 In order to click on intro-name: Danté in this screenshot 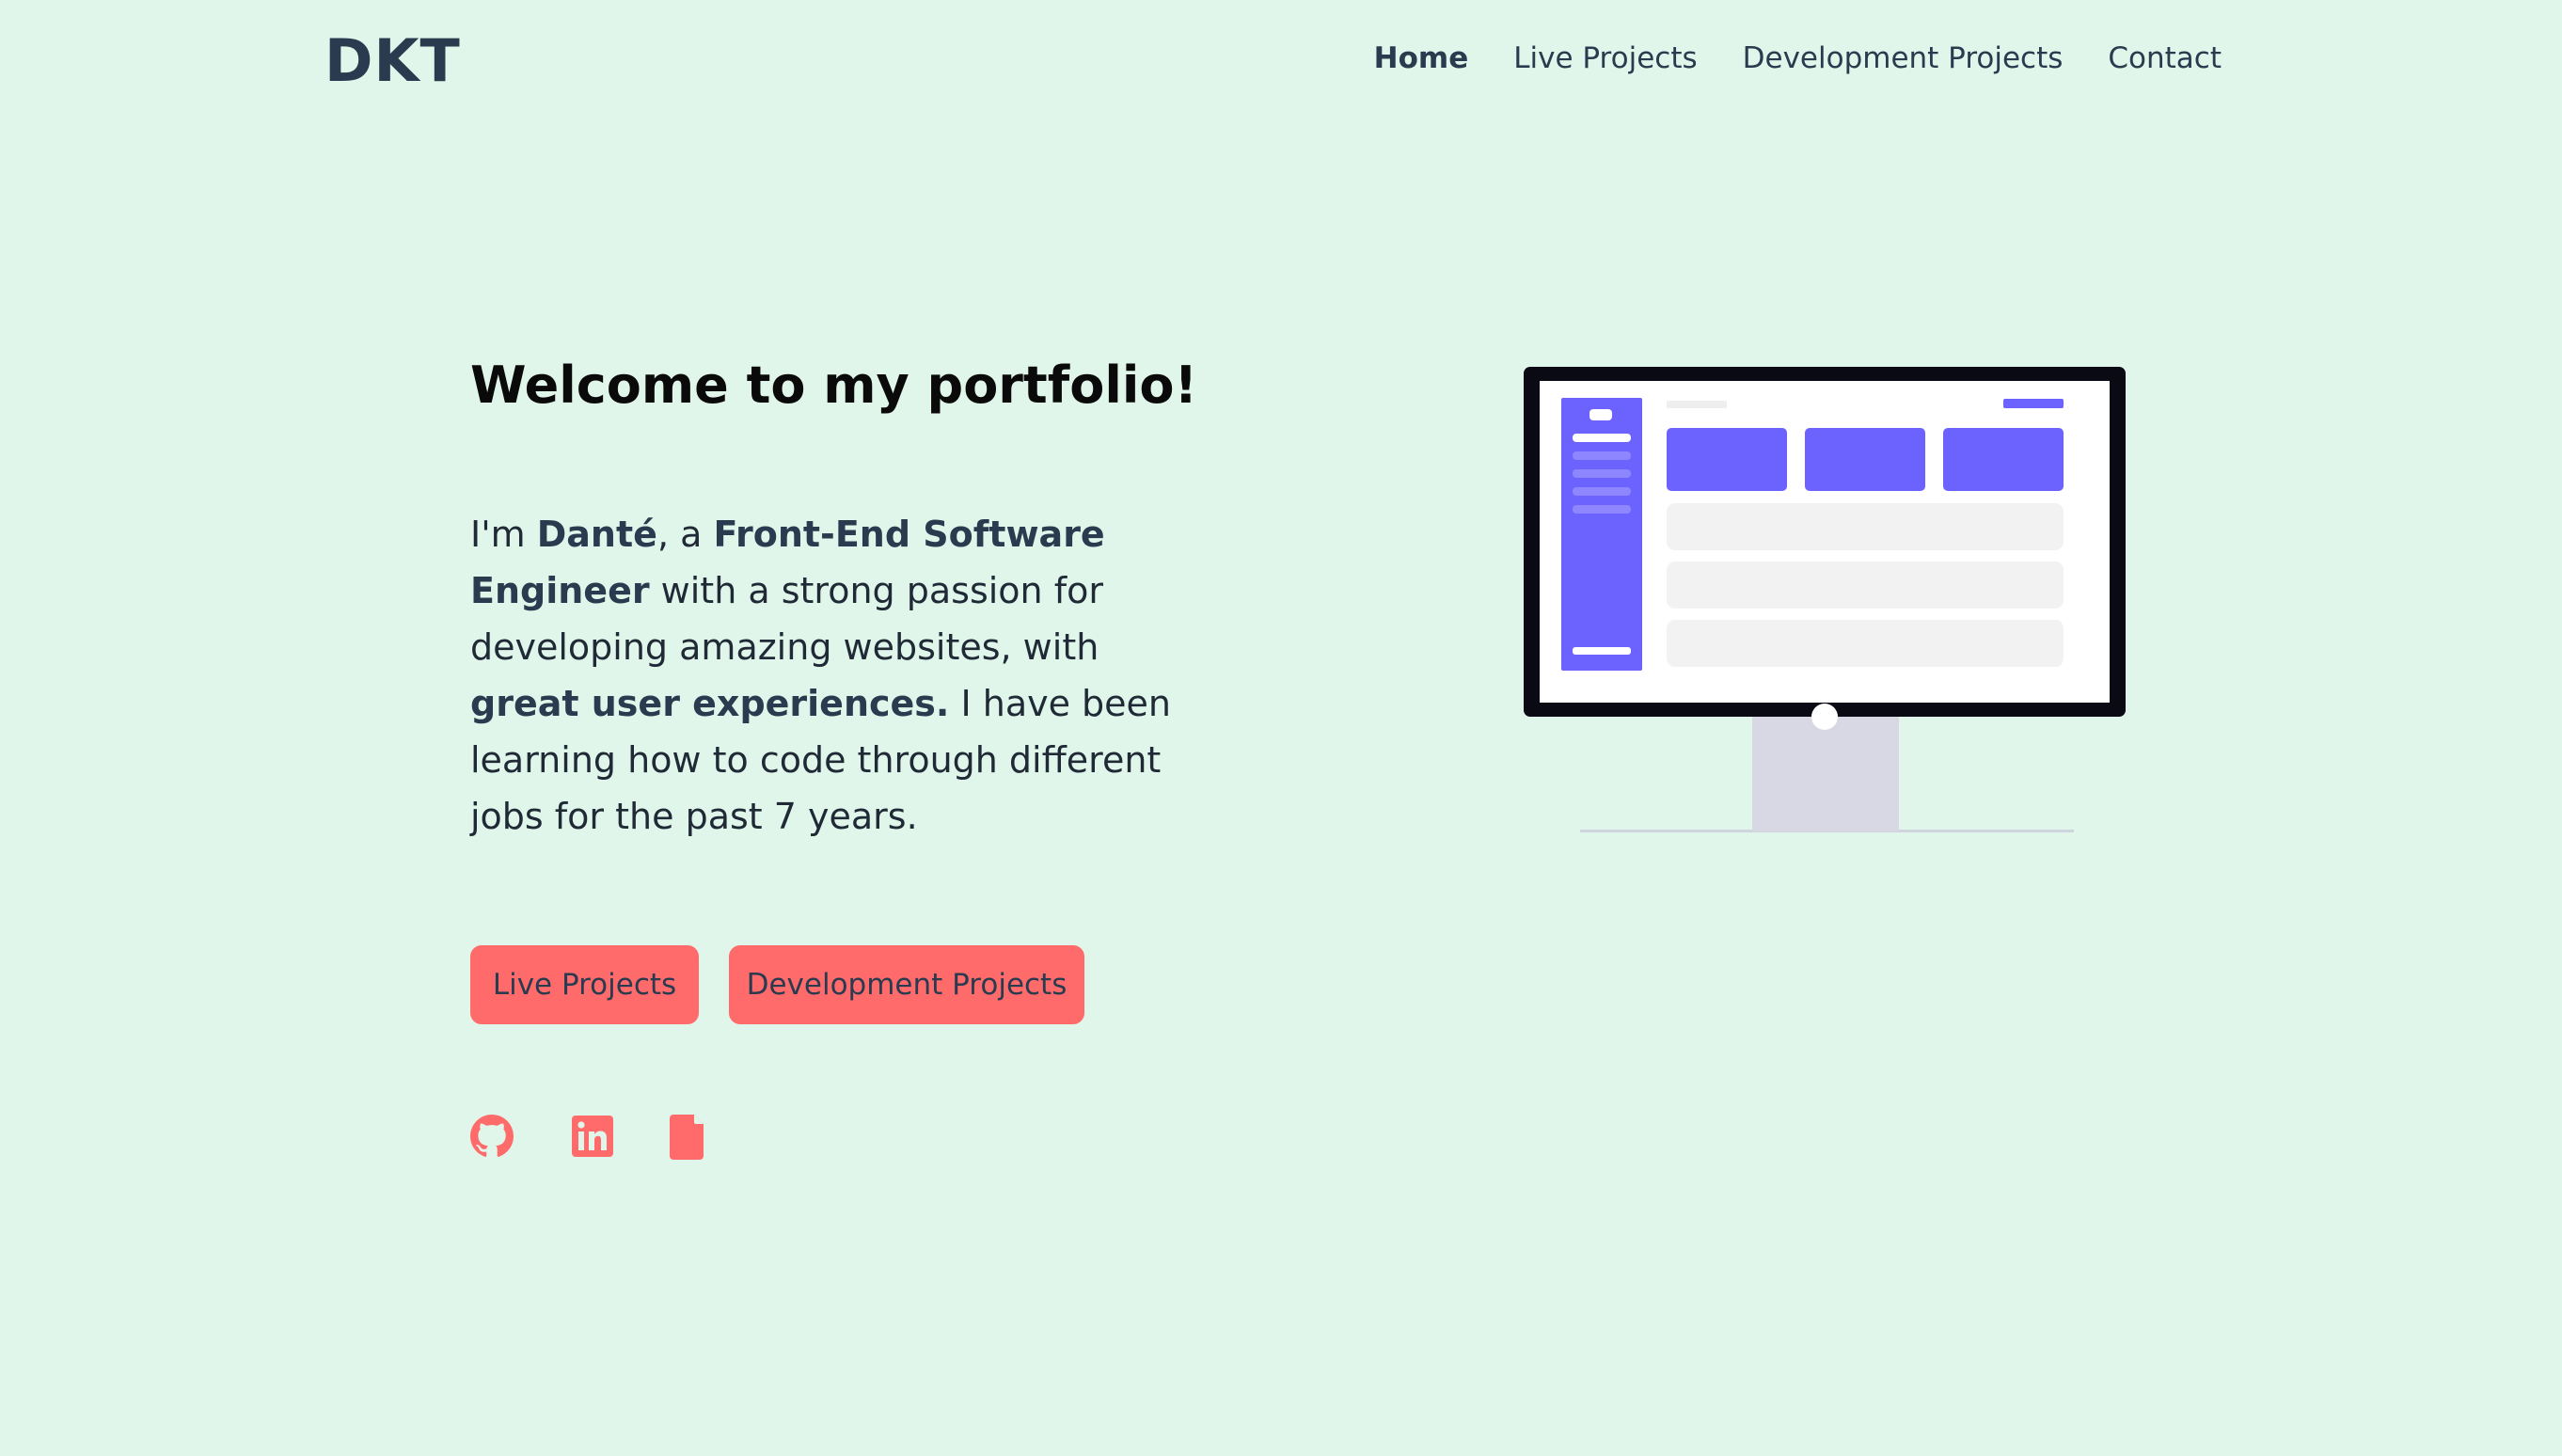, I will do `click(597, 534)`.